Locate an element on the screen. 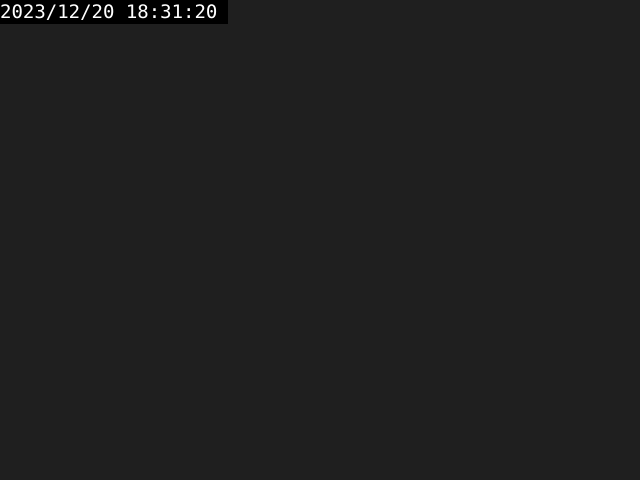  timestamp-overlay: 2023/12/20 18:31:20 is located at coordinates (114, 12).